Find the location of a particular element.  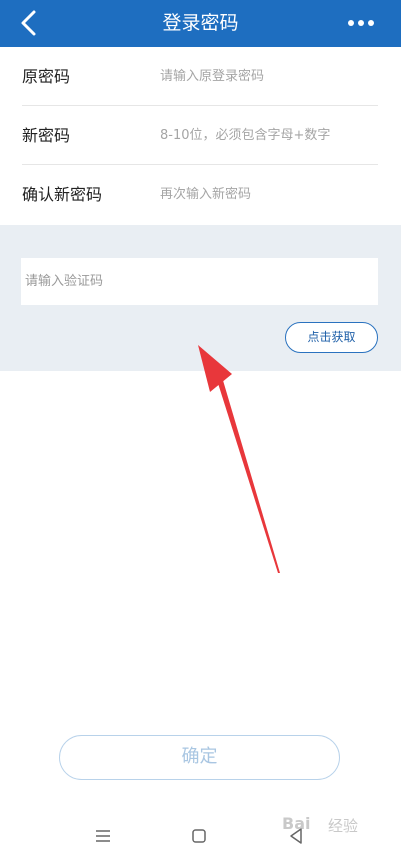

more-dots-icon is located at coordinates (361, 23).